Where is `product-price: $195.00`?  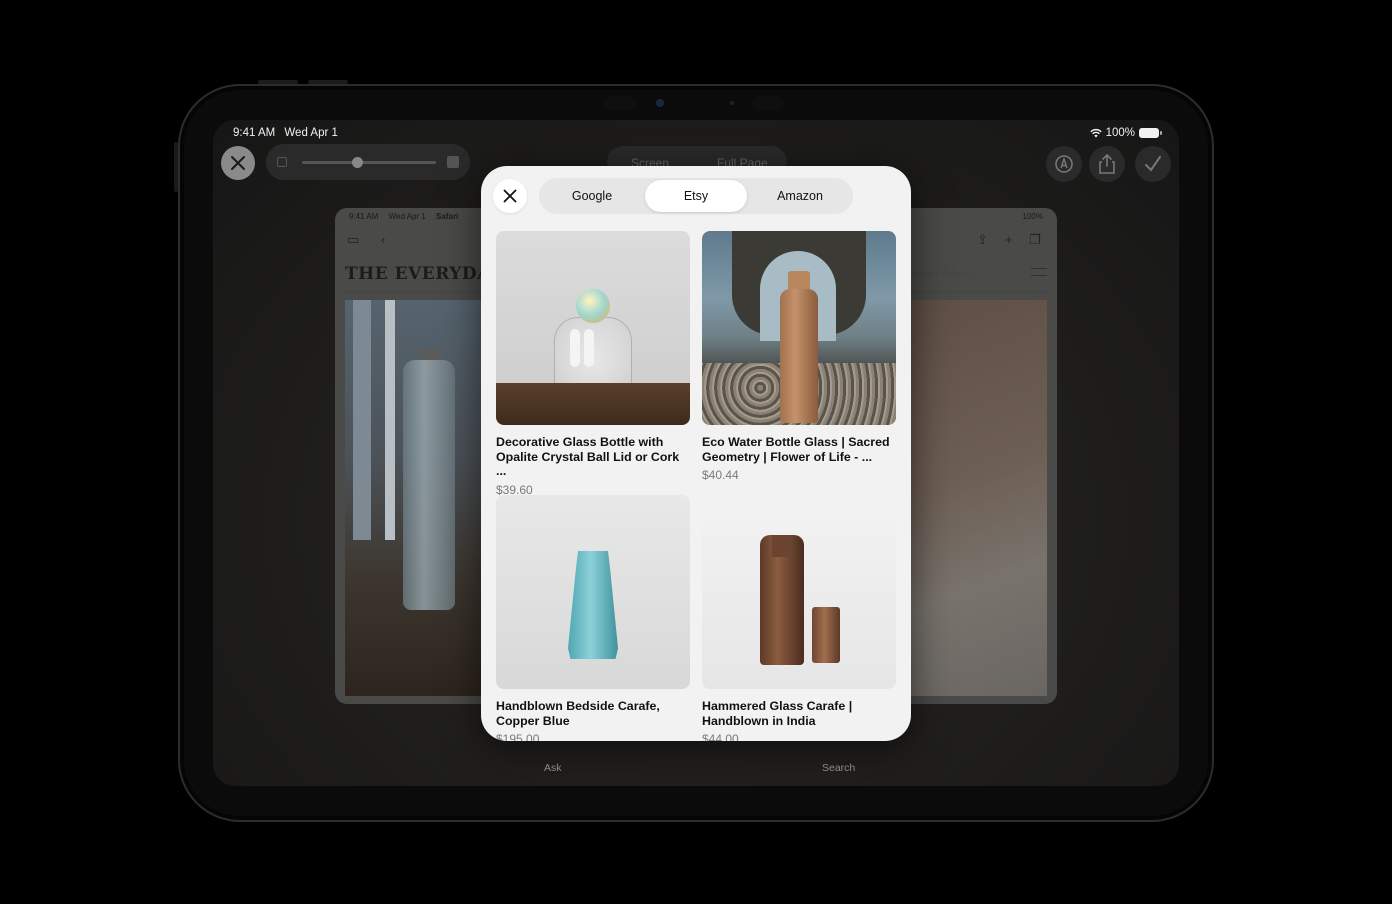
product-price: $195.00 is located at coordinates (518, 736).